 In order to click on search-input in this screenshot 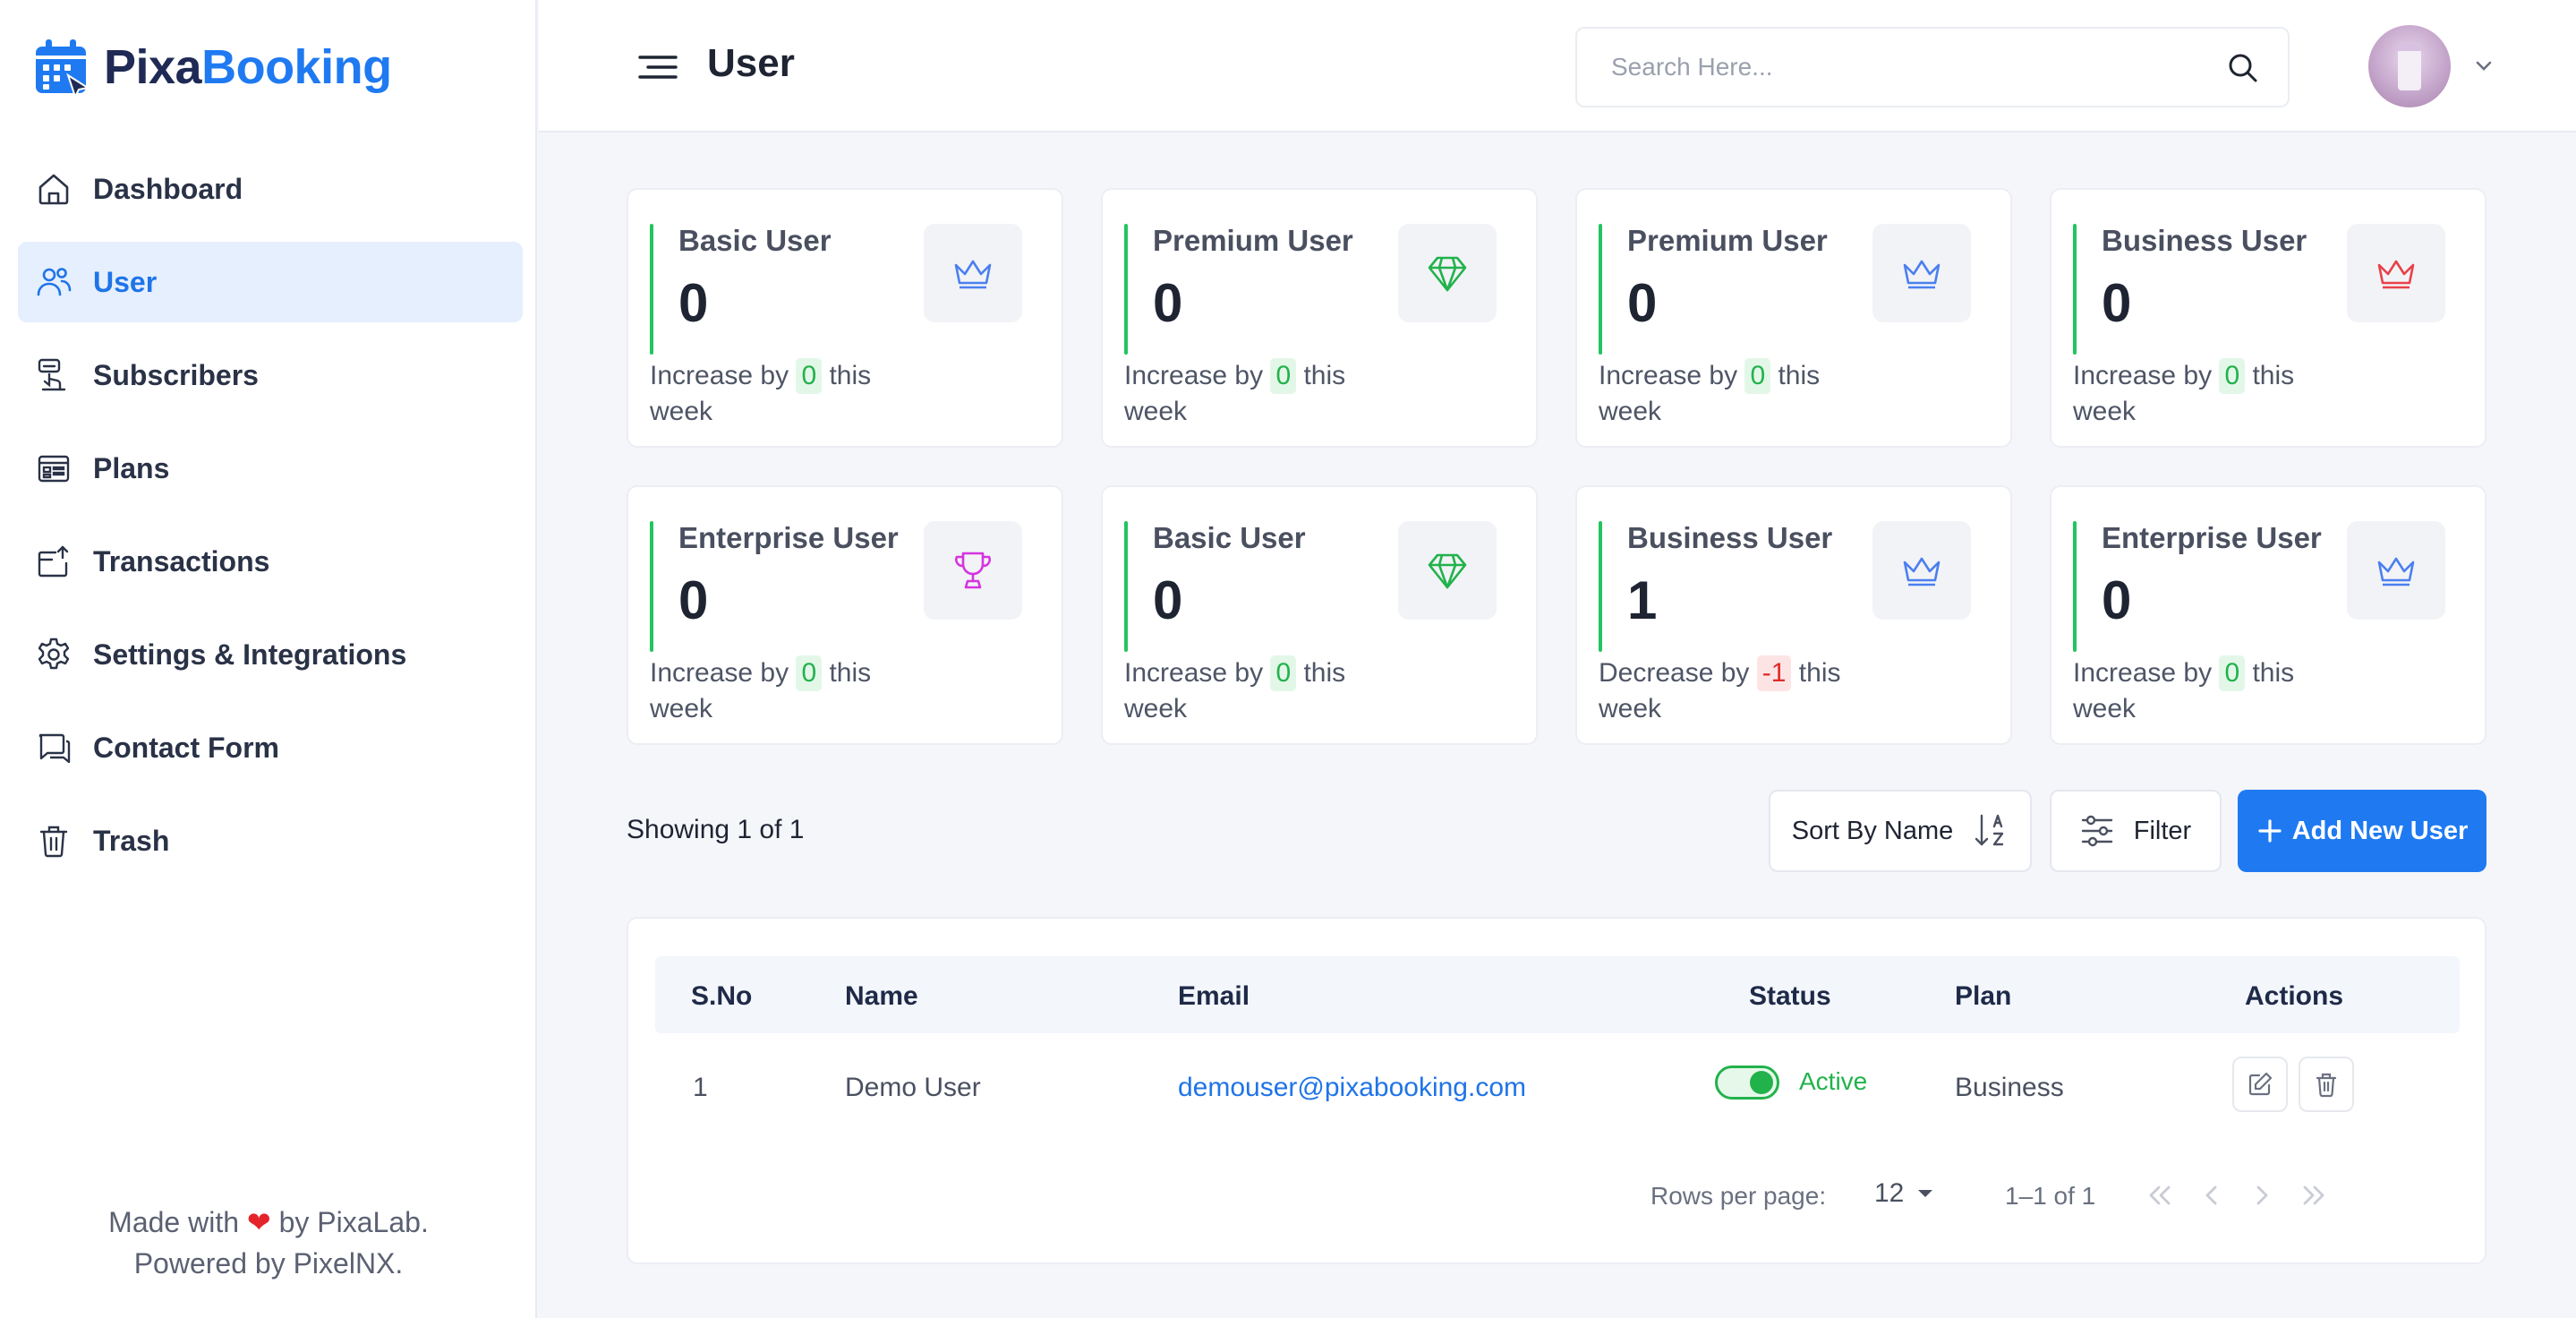, I will do `click(1906, 68)`.